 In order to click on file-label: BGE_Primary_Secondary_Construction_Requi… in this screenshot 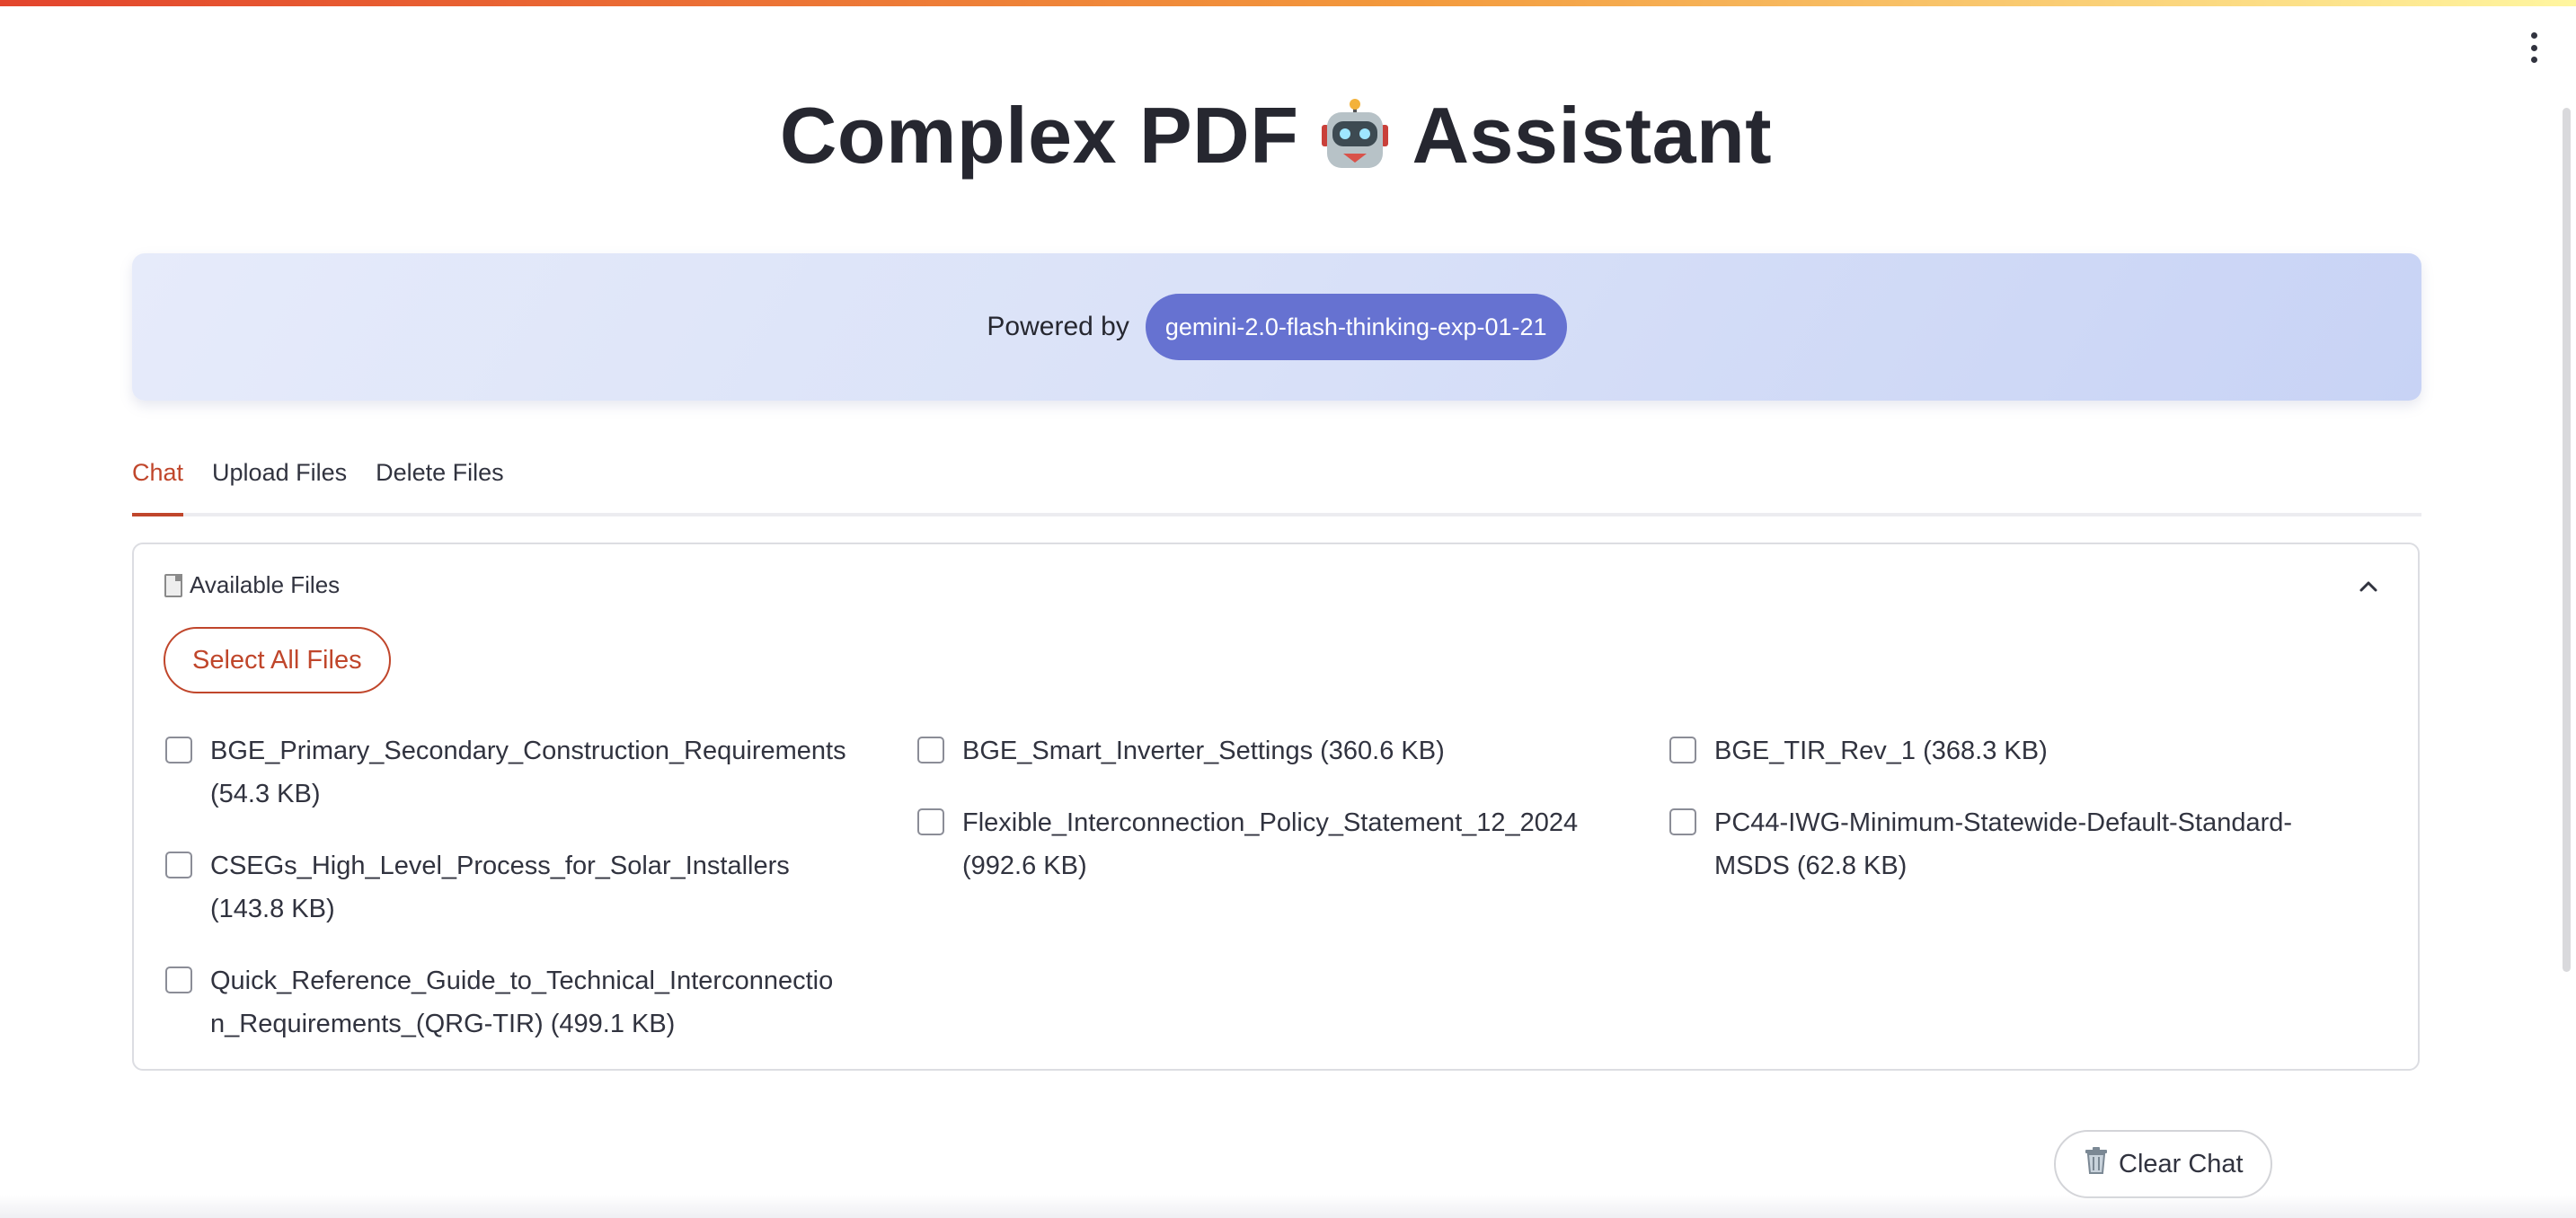, I will do `click(528, 772)`.